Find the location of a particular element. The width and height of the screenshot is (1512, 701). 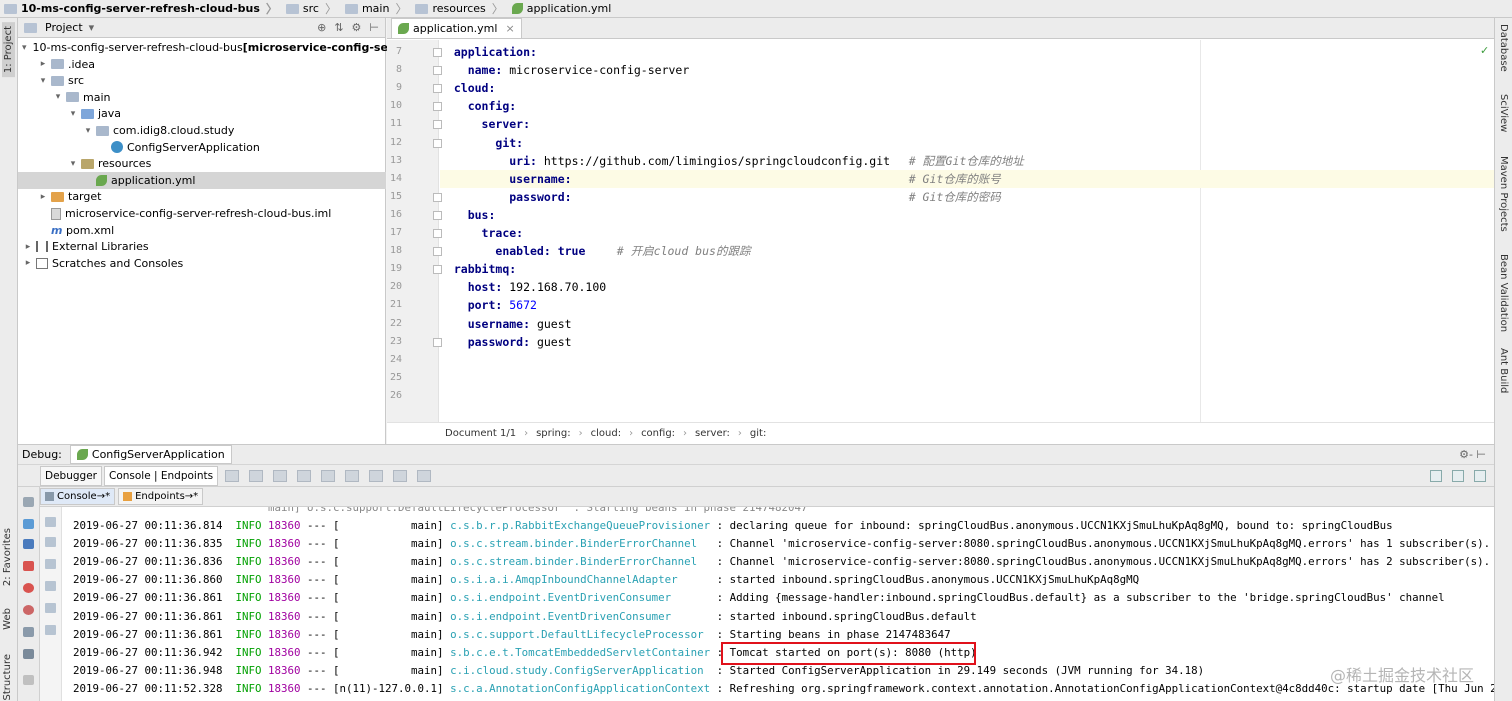

chevron-right-icon: 〉 is located at coordinates (330, 9).